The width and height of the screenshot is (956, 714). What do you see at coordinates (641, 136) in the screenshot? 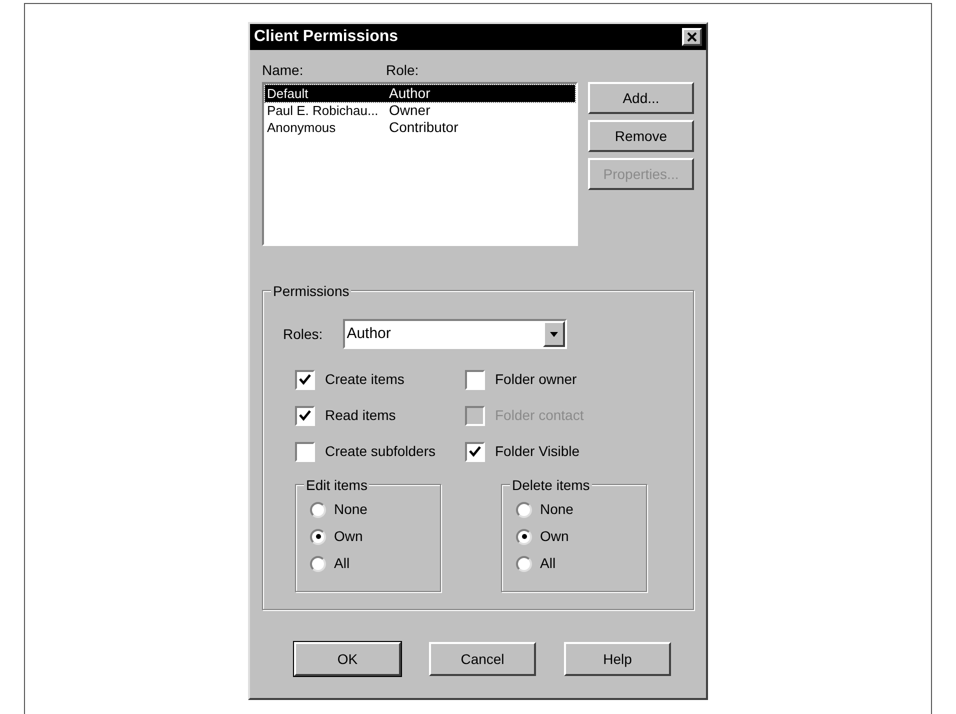
I see `dialog-button: Remove` at bounding box center [641, 136].